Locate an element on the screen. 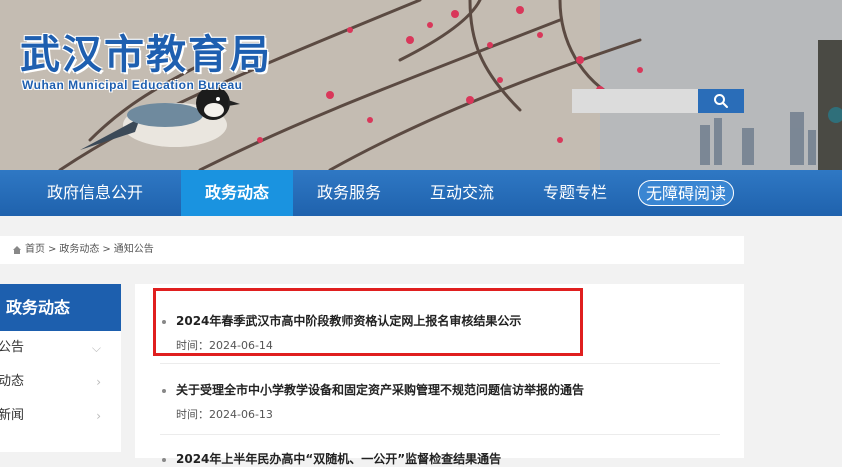 The width and height of the screenshot is (842, 467). search-button is located at coordinates (721, 101).